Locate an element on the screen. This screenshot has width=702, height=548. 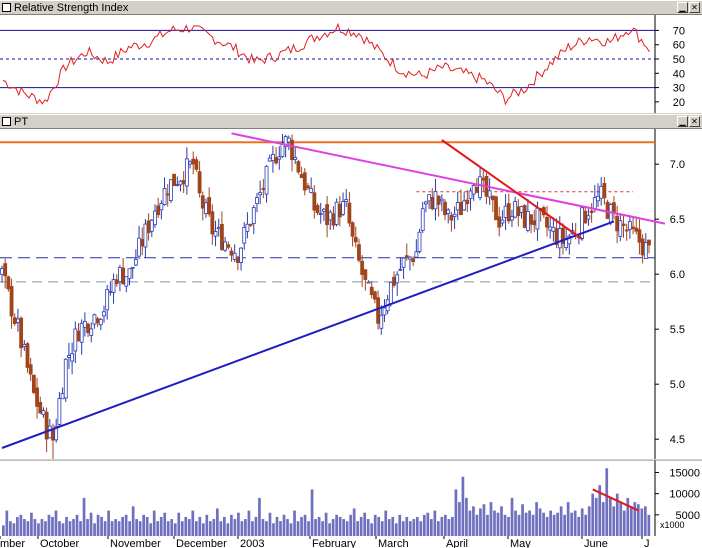
price-tick-label: 5.0 is located at coordinates (677, 385).